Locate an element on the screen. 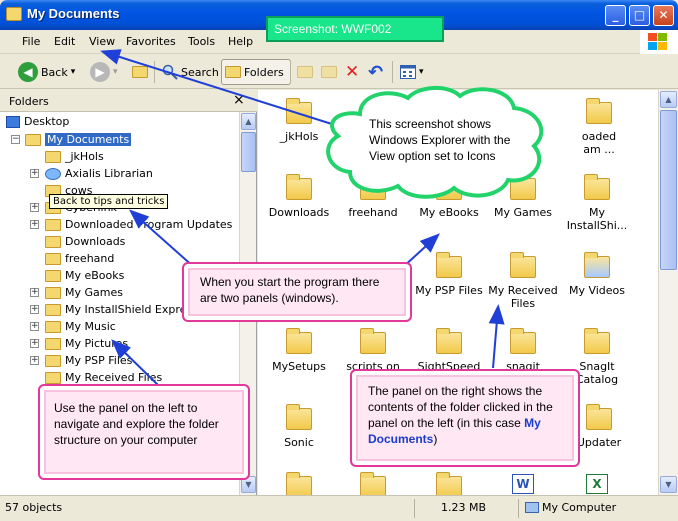 The width and height of the screenshot is (678, 521). tree-item-label: My PSP Files is located at coordinates (99, 360).